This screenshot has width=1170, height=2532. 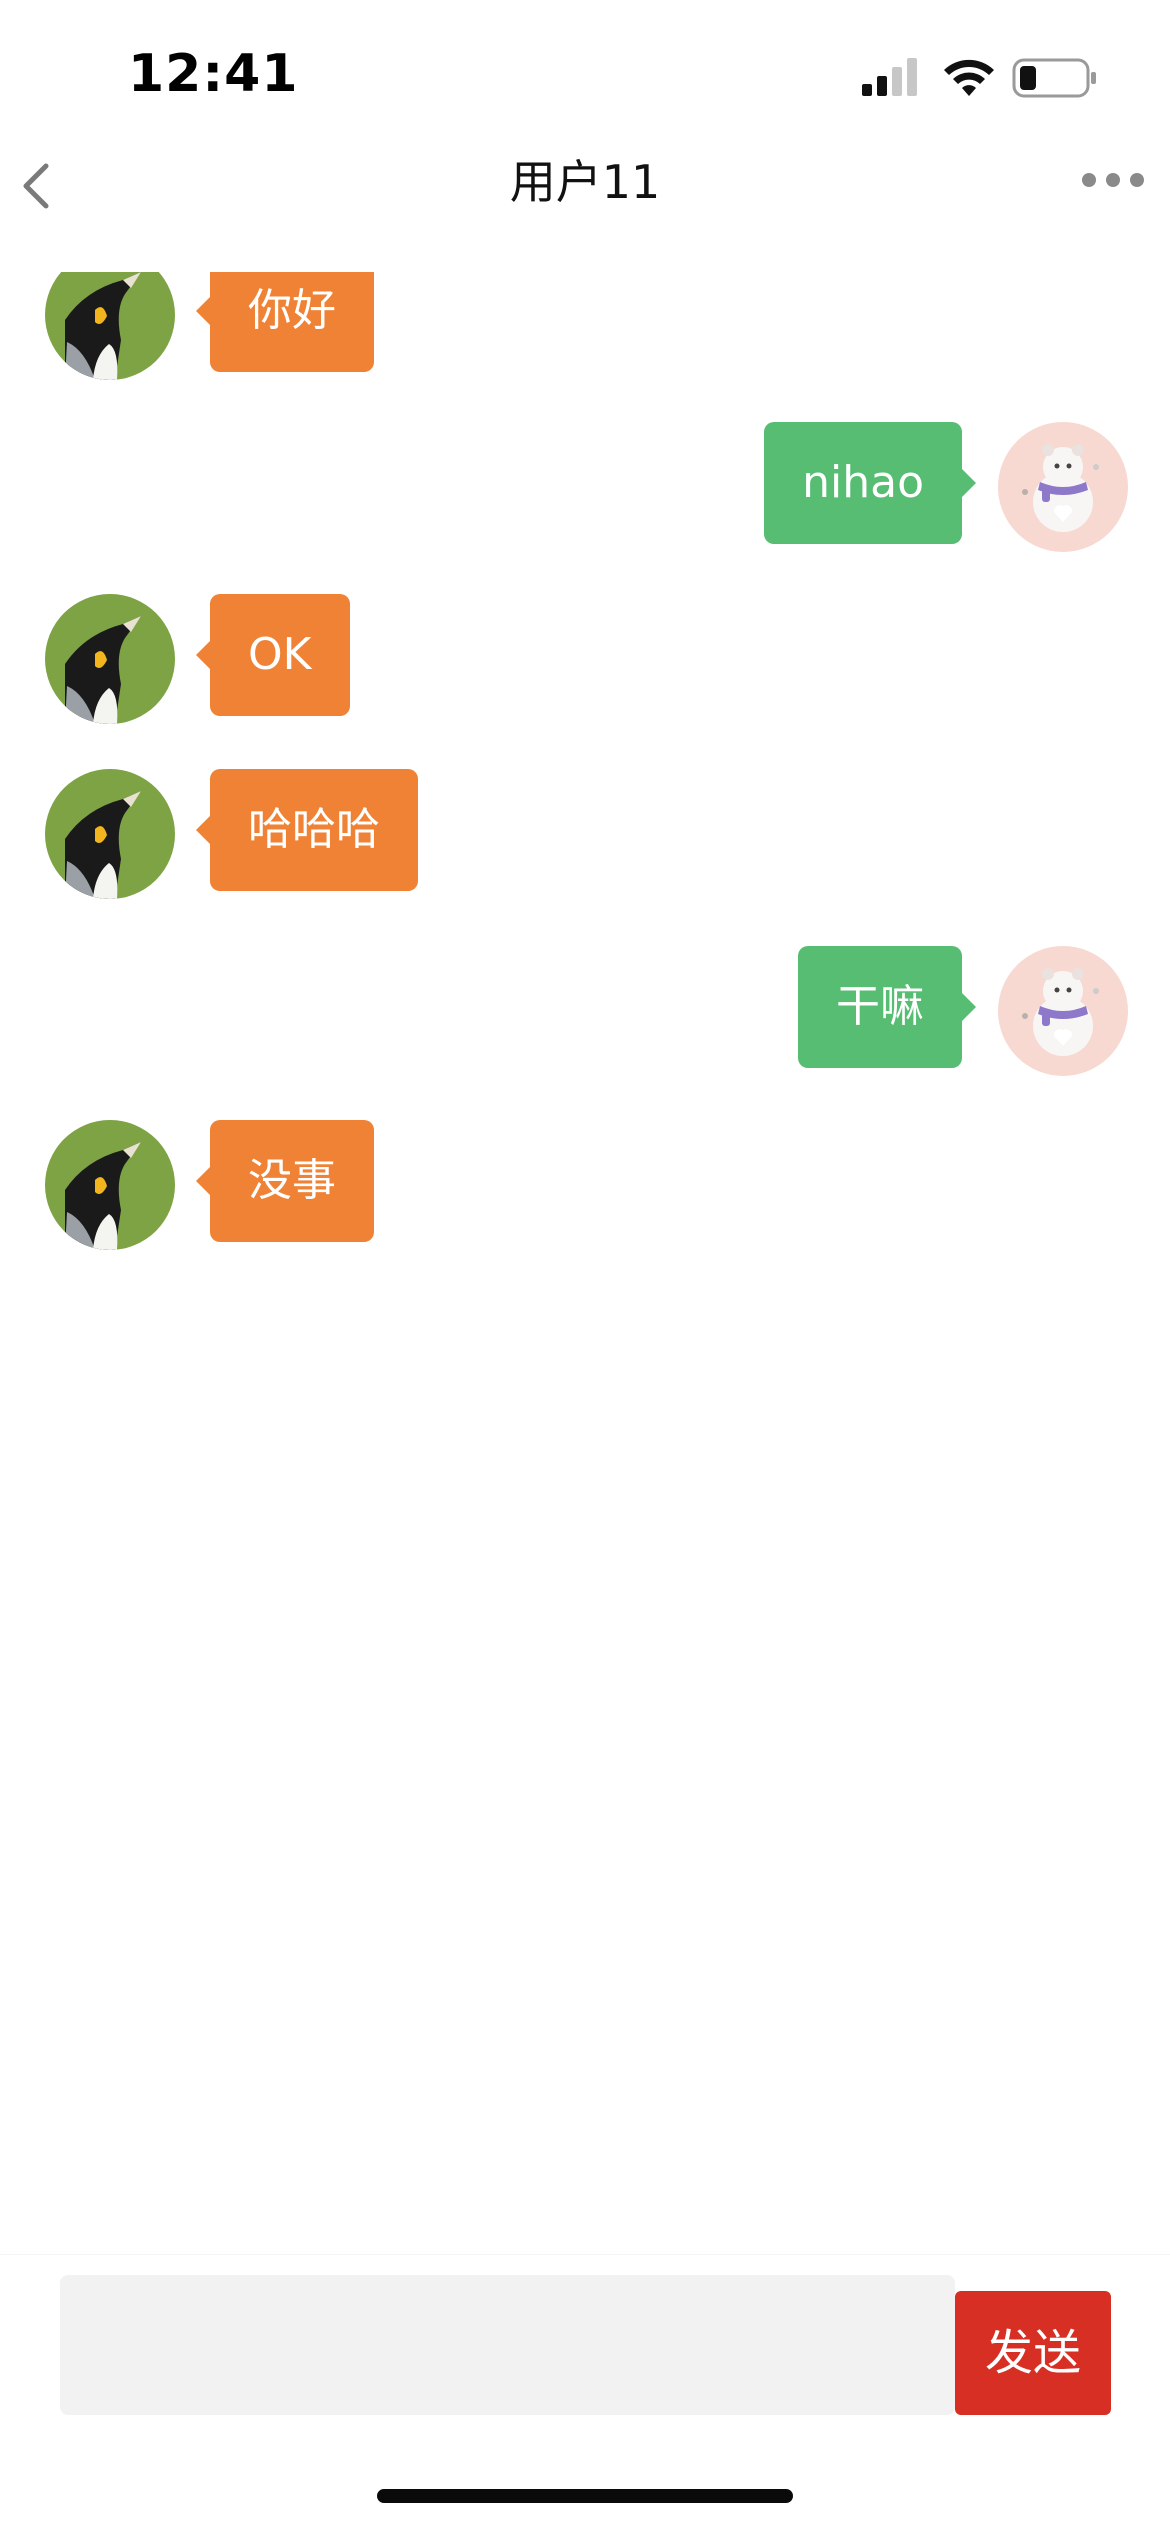 What do you see at coordinates (507, 2345) in the screenshot?
I see `message-input` at bounding box center [507, 2345].